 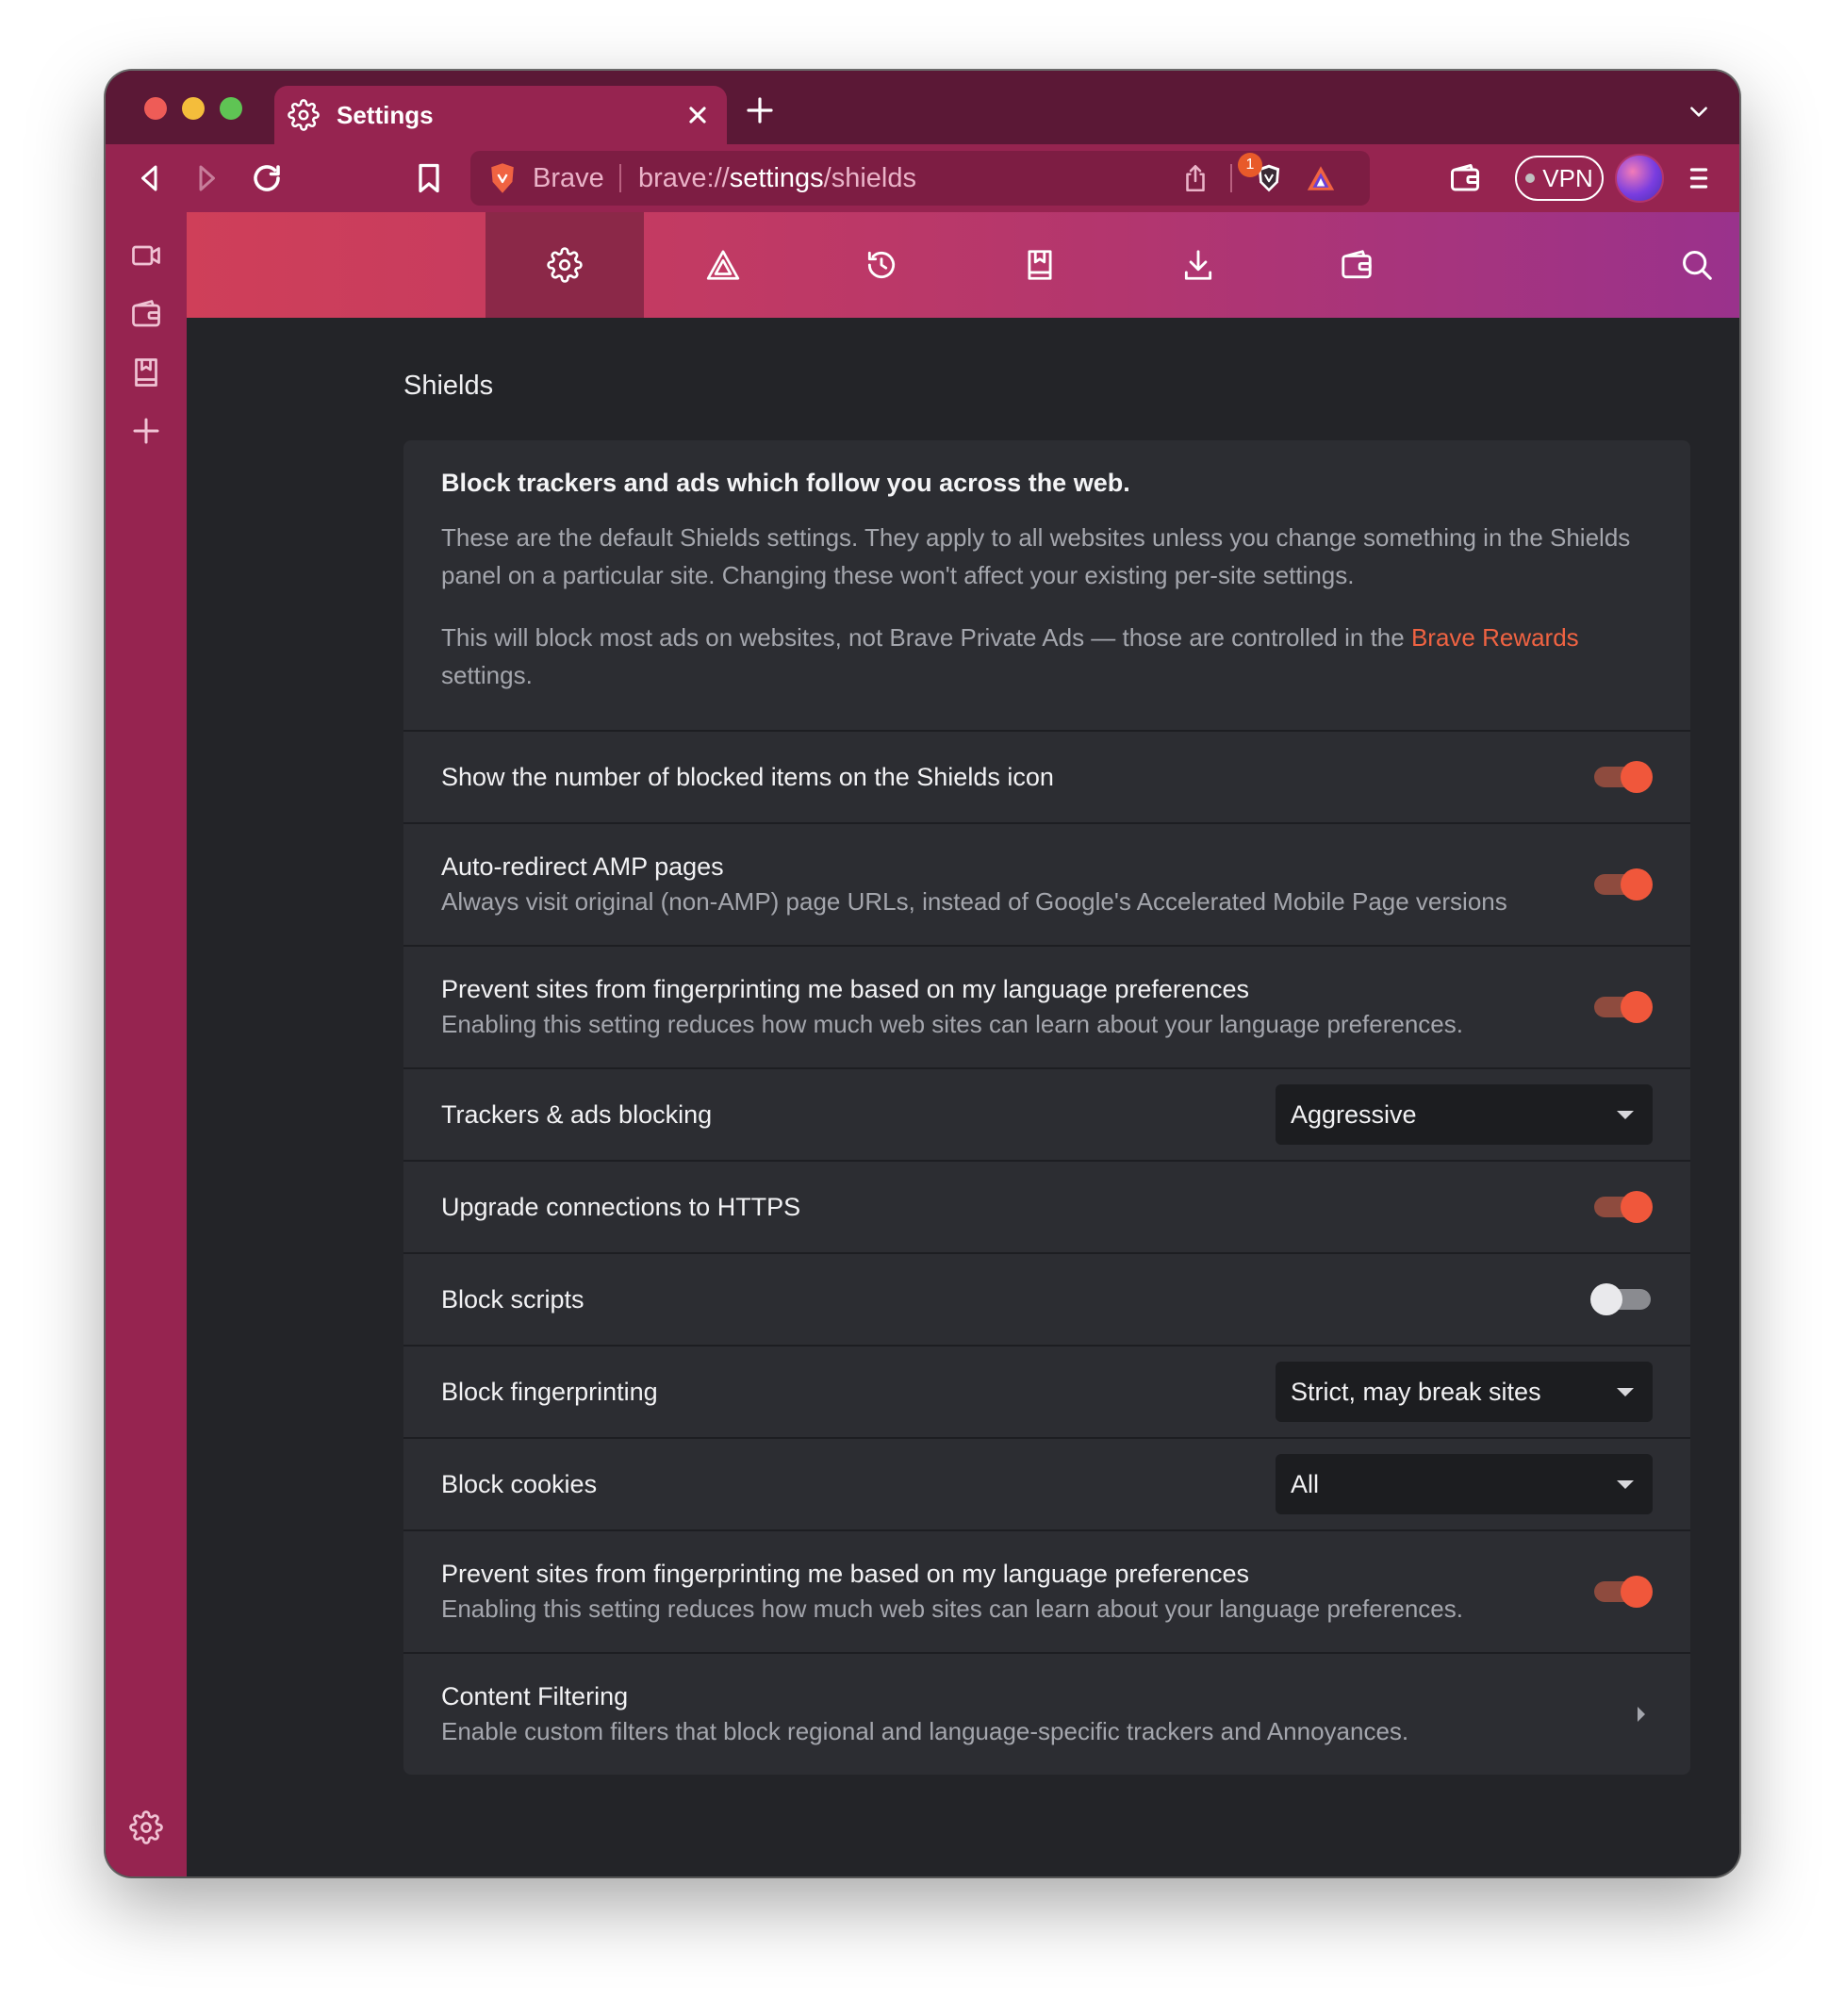 I want to click on menu-icon, so click(x=1699, y=178).